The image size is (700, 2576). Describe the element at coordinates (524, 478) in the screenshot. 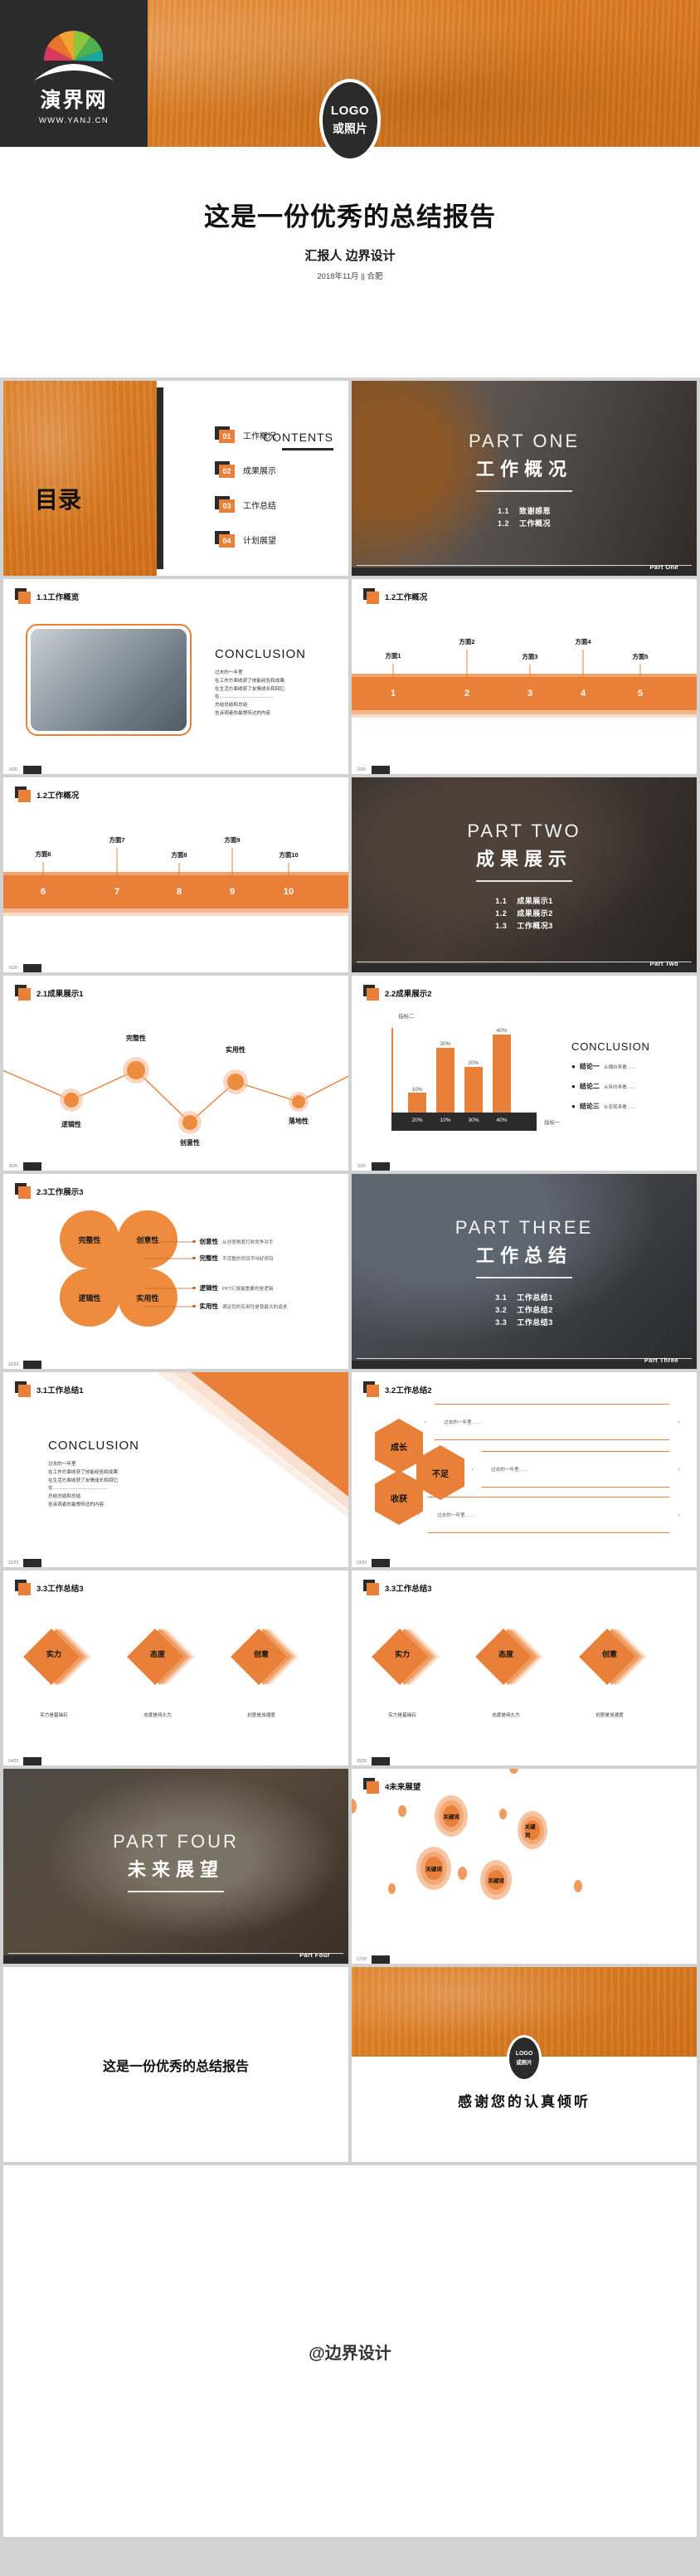

I see `slide-part-one: PART ONE 工作概况 1.1 致谢感恩 1.2 工作概况 Part One` at that location.